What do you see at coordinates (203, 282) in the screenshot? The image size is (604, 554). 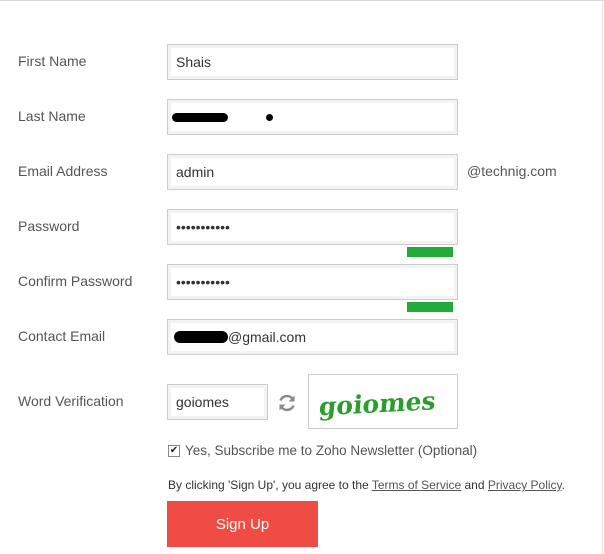 I see `confirm-password-value: •••••••••••` at bounding box center [203, 282].